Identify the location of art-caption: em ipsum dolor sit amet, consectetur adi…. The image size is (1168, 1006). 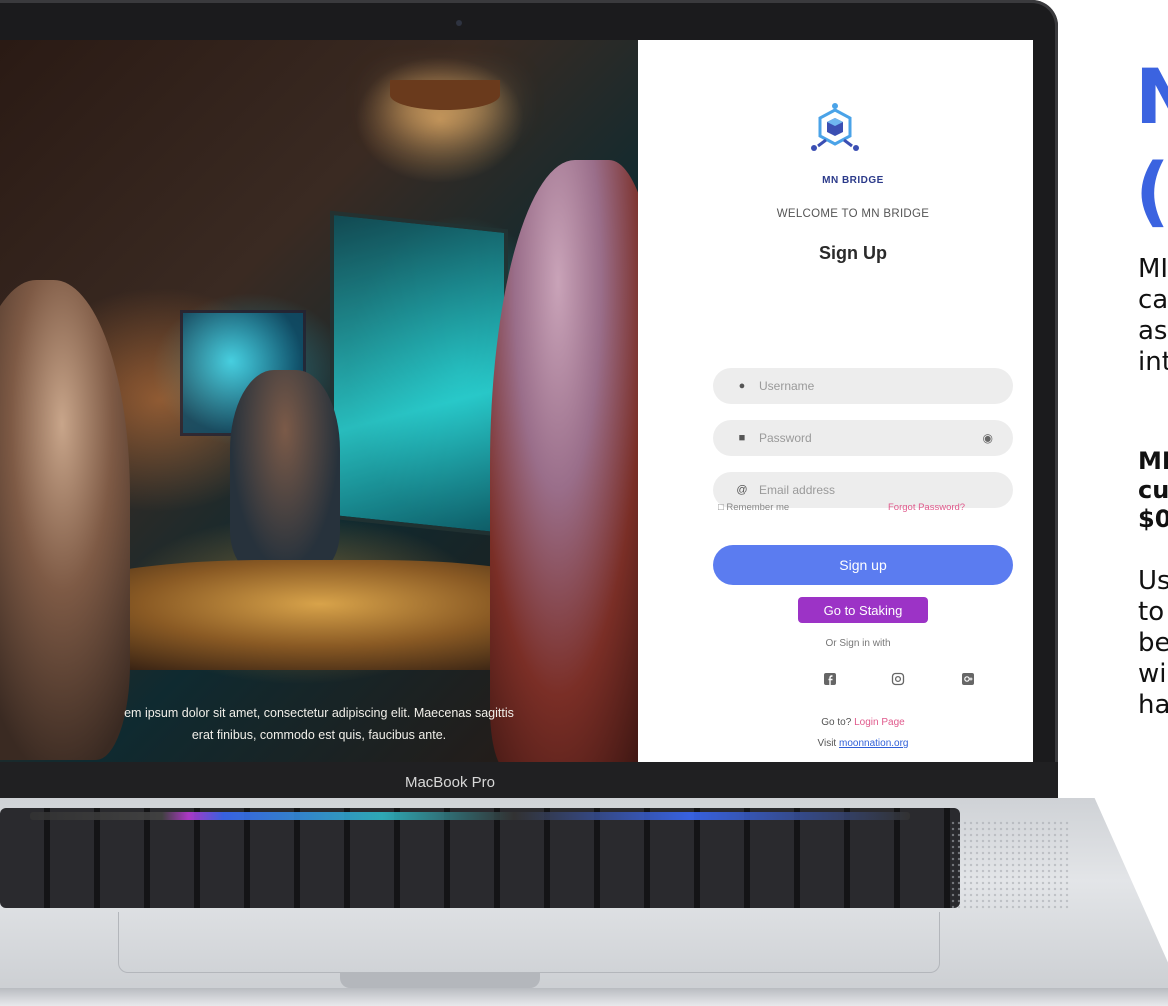
(319, 724).